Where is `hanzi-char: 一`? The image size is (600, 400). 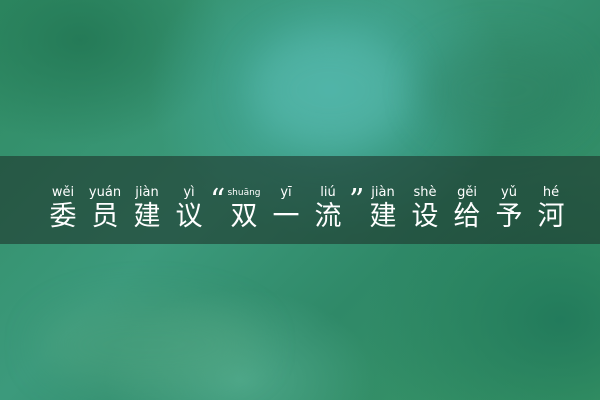
hanzi-char: 一 is located at coordinates (286, 216).